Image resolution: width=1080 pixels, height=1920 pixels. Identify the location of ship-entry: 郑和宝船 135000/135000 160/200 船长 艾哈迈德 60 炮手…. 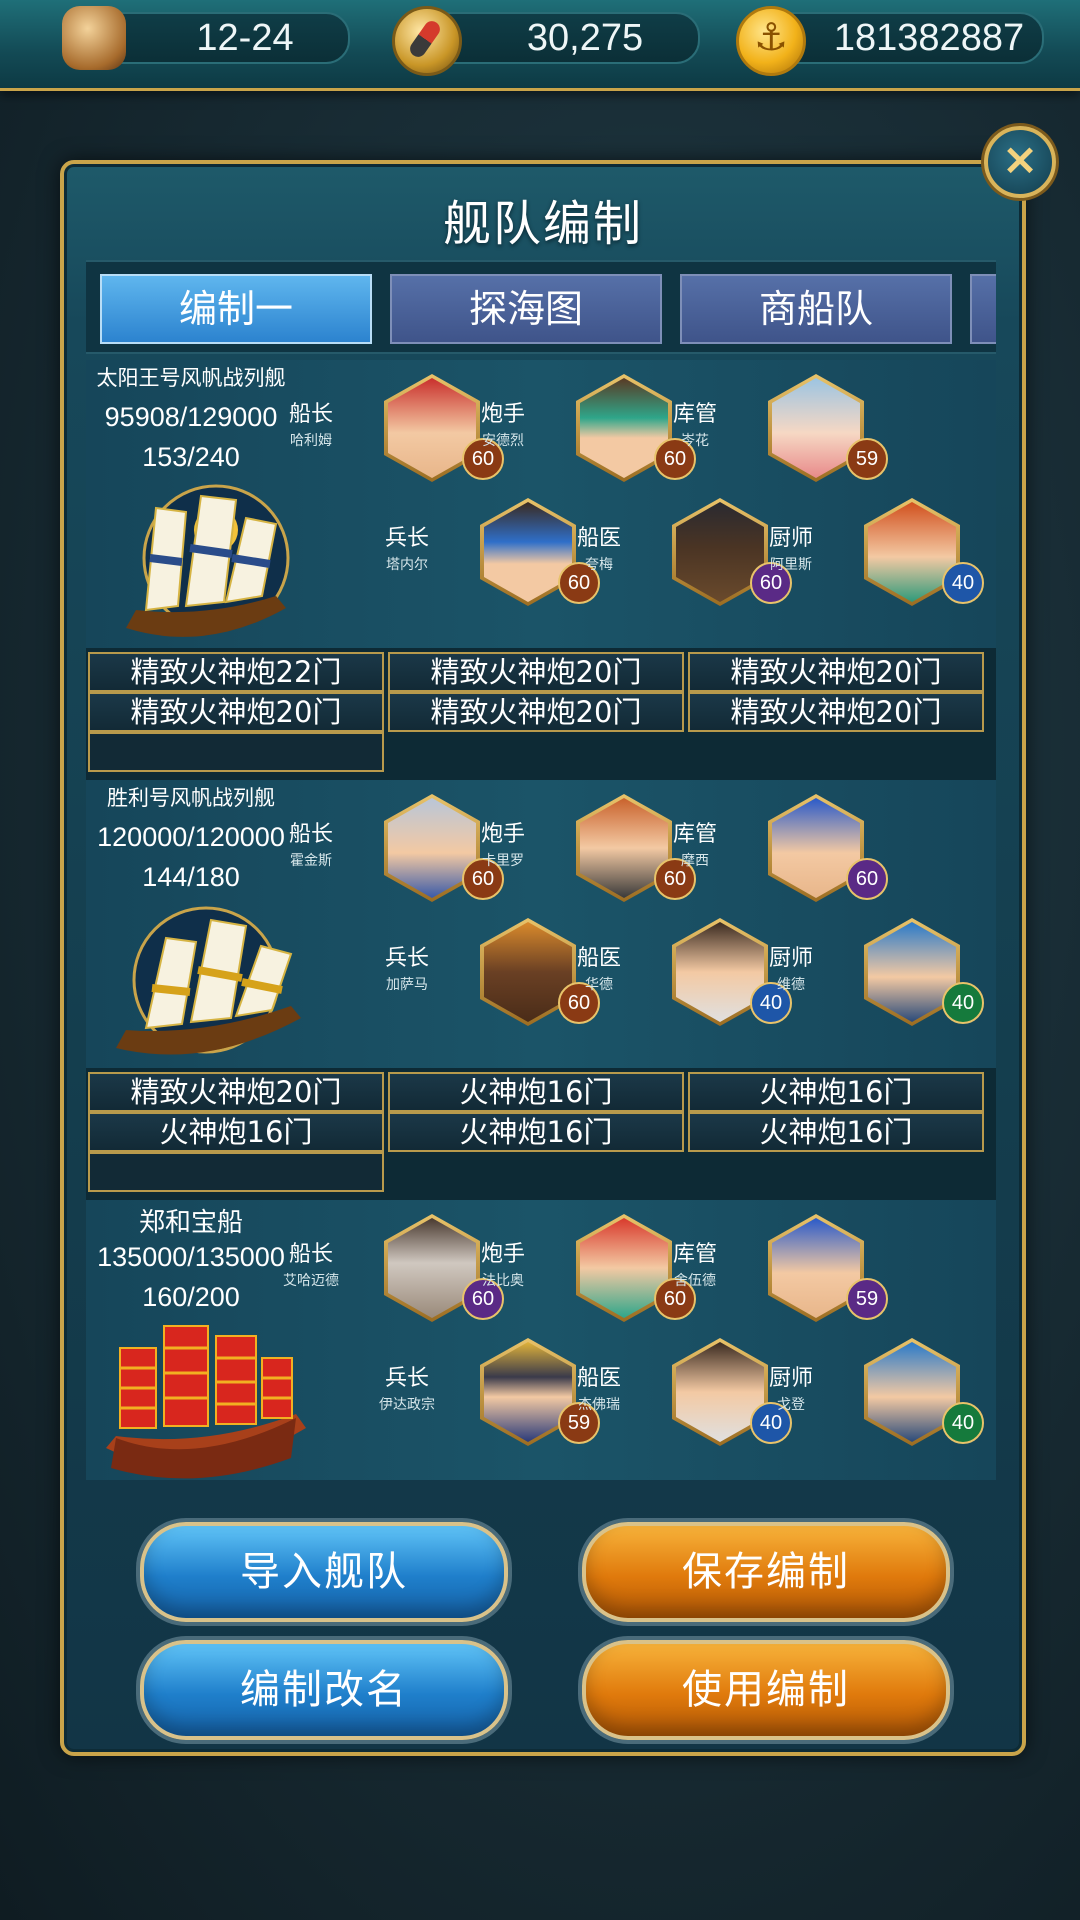
(541, 1340).